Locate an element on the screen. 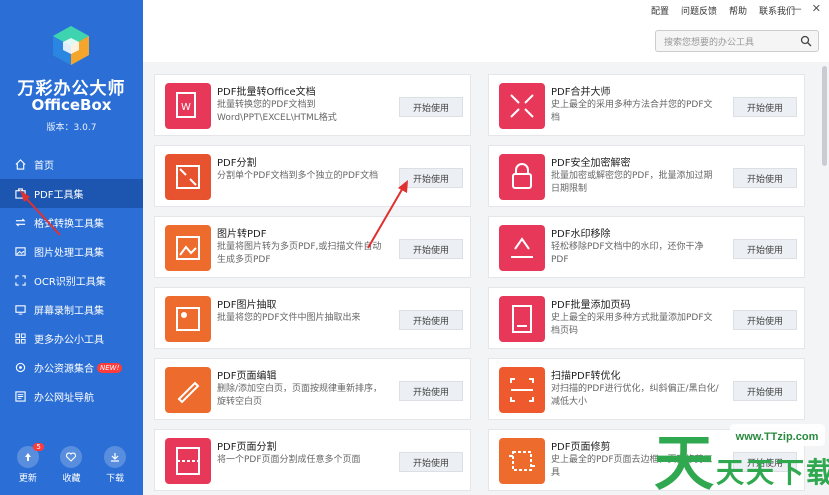  download-label: 下载 is located at coordinates (115, 479).